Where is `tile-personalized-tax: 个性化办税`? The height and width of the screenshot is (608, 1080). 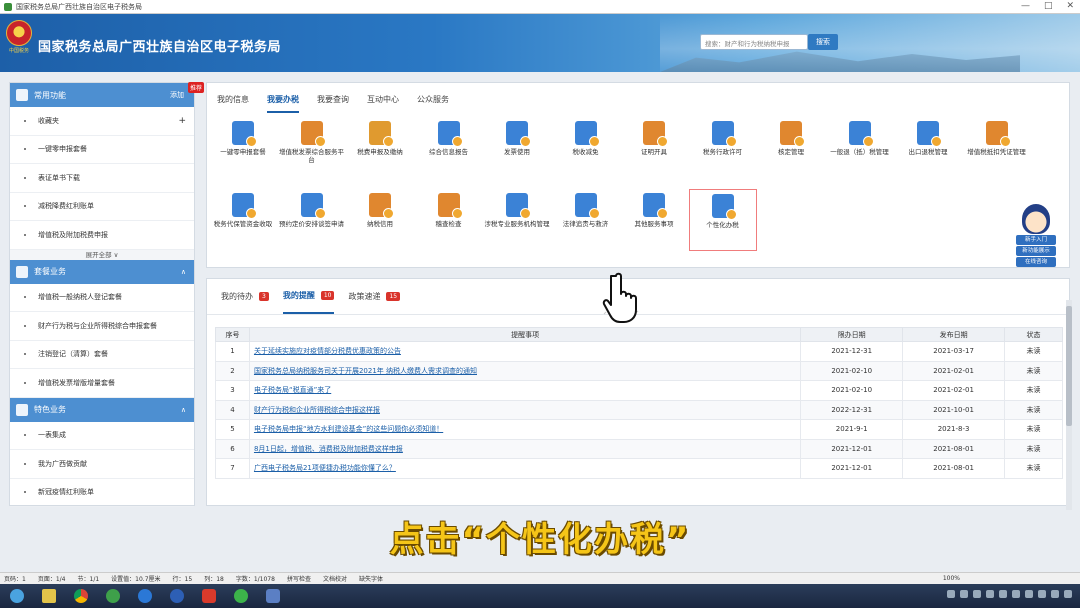 tile-personalized-tax: 个性化办税 is located at coordinates (722, 220).